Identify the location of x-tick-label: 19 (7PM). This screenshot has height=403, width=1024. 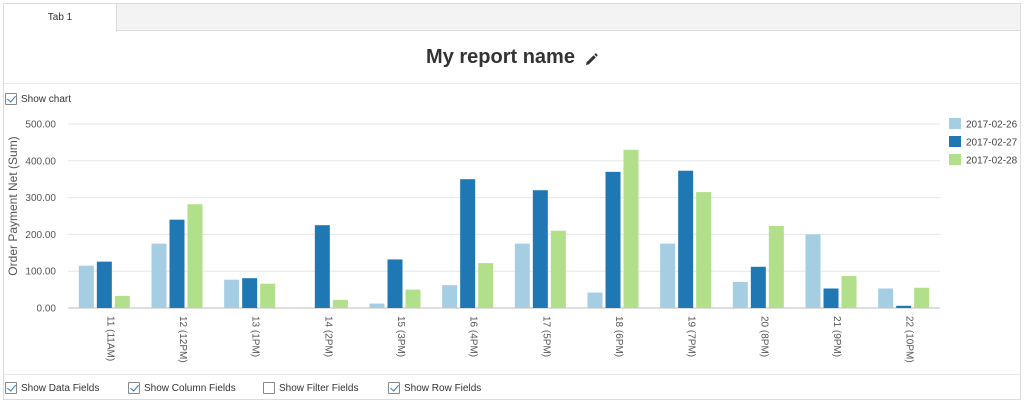
(691, 336).